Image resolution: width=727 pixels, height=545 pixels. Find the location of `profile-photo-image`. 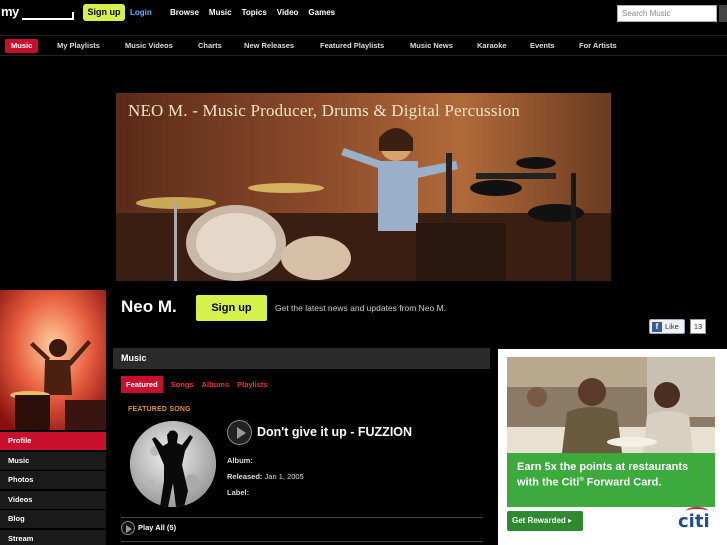

profile-photo-image is located at coordinates (53, 360).